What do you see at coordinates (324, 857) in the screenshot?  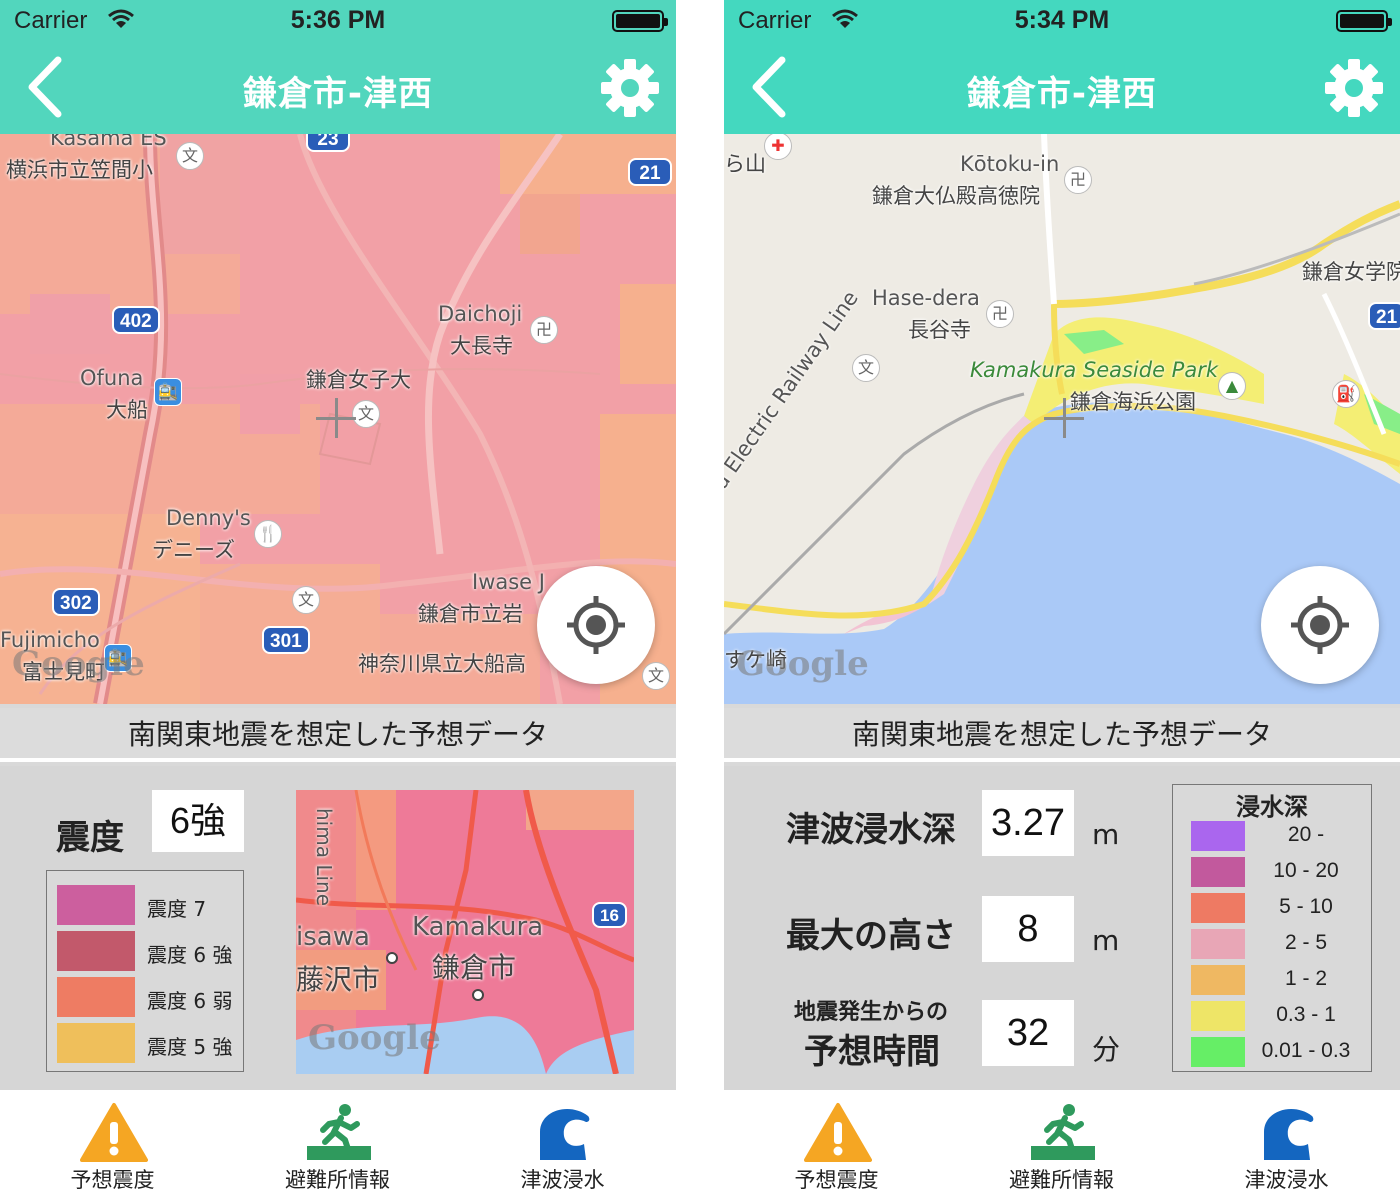 I see `minimap-label-line: hima Line` at bounding box center [324, 857].